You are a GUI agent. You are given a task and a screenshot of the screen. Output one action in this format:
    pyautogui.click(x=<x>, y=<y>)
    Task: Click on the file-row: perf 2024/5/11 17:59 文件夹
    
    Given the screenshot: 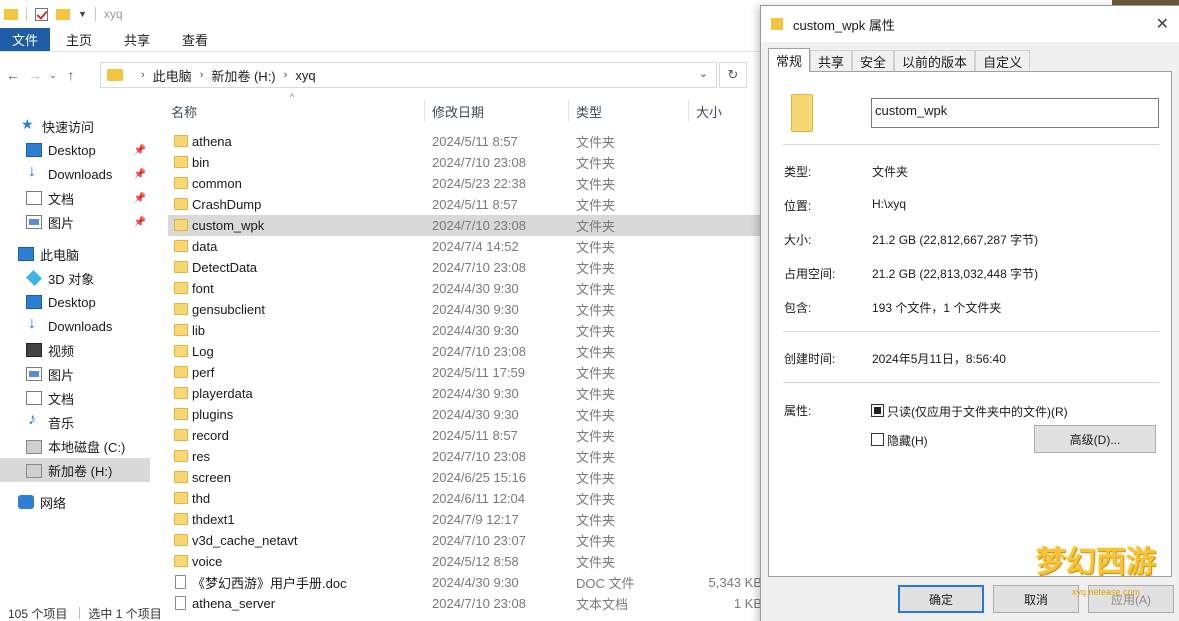 What is the action you would take?
    pyautogui.click(x=468, y=372)
    